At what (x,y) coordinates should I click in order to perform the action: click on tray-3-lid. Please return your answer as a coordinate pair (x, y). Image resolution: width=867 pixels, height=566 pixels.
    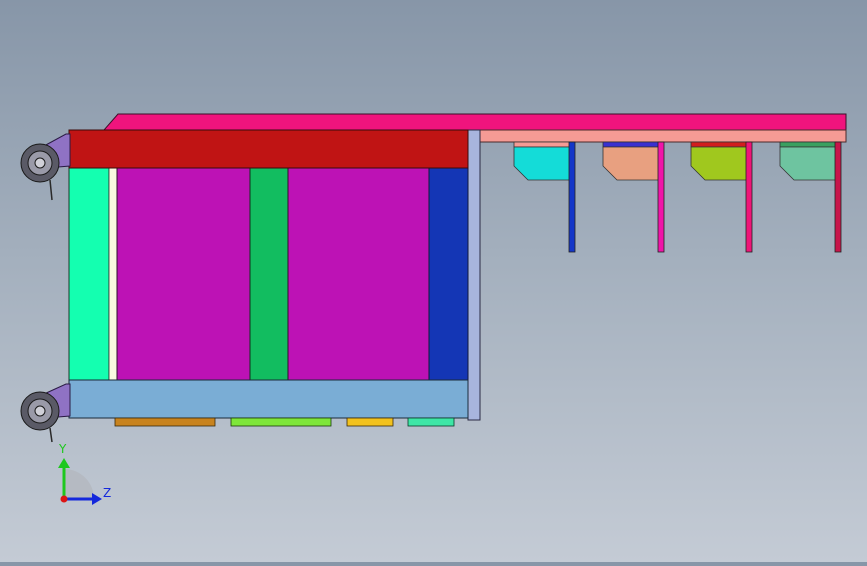
    Looking at the image, I should click on (719, 144).